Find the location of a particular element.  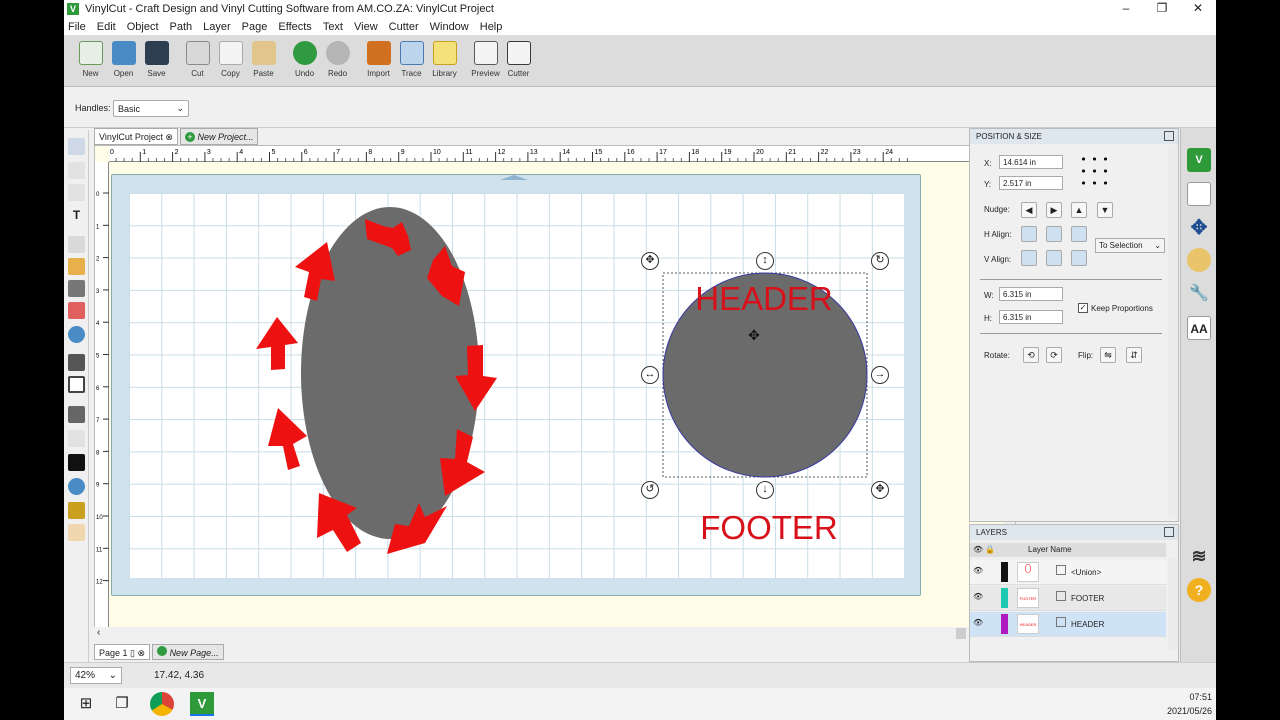

align-center-v-icon is located at coordinates (1054, 258).